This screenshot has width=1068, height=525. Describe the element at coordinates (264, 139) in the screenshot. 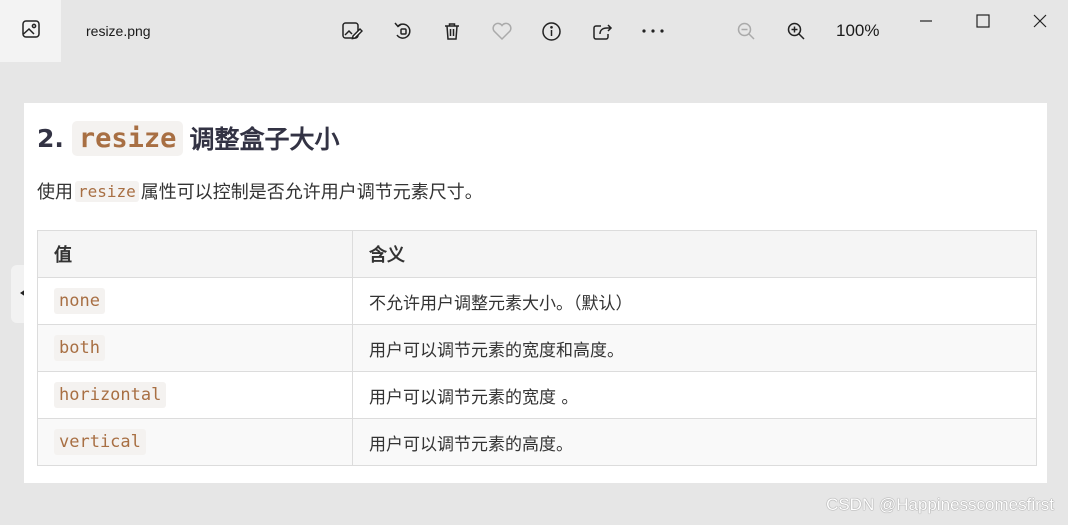

I see `heading-text: 调整盒子大小` at that location.